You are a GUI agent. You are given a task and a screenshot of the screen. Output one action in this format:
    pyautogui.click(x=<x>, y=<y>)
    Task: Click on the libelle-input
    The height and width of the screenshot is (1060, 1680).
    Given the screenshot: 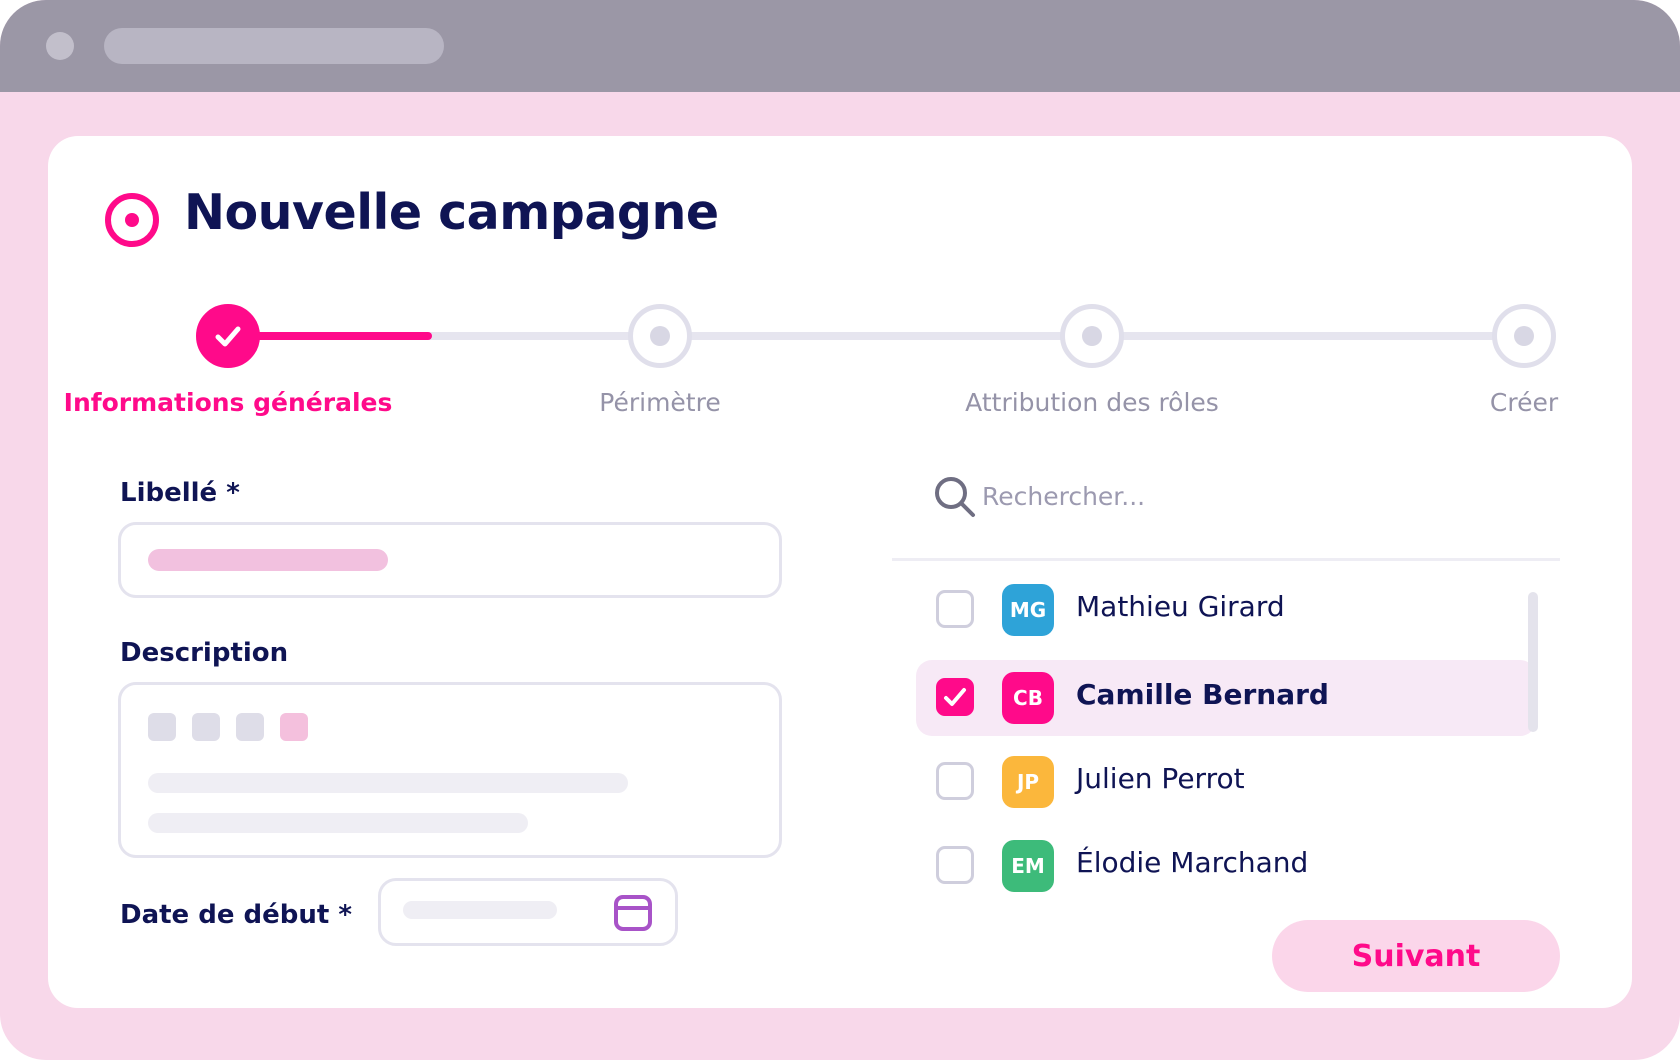 What is the action you would take?
    pyautogui.click(x=450, y=560)
    